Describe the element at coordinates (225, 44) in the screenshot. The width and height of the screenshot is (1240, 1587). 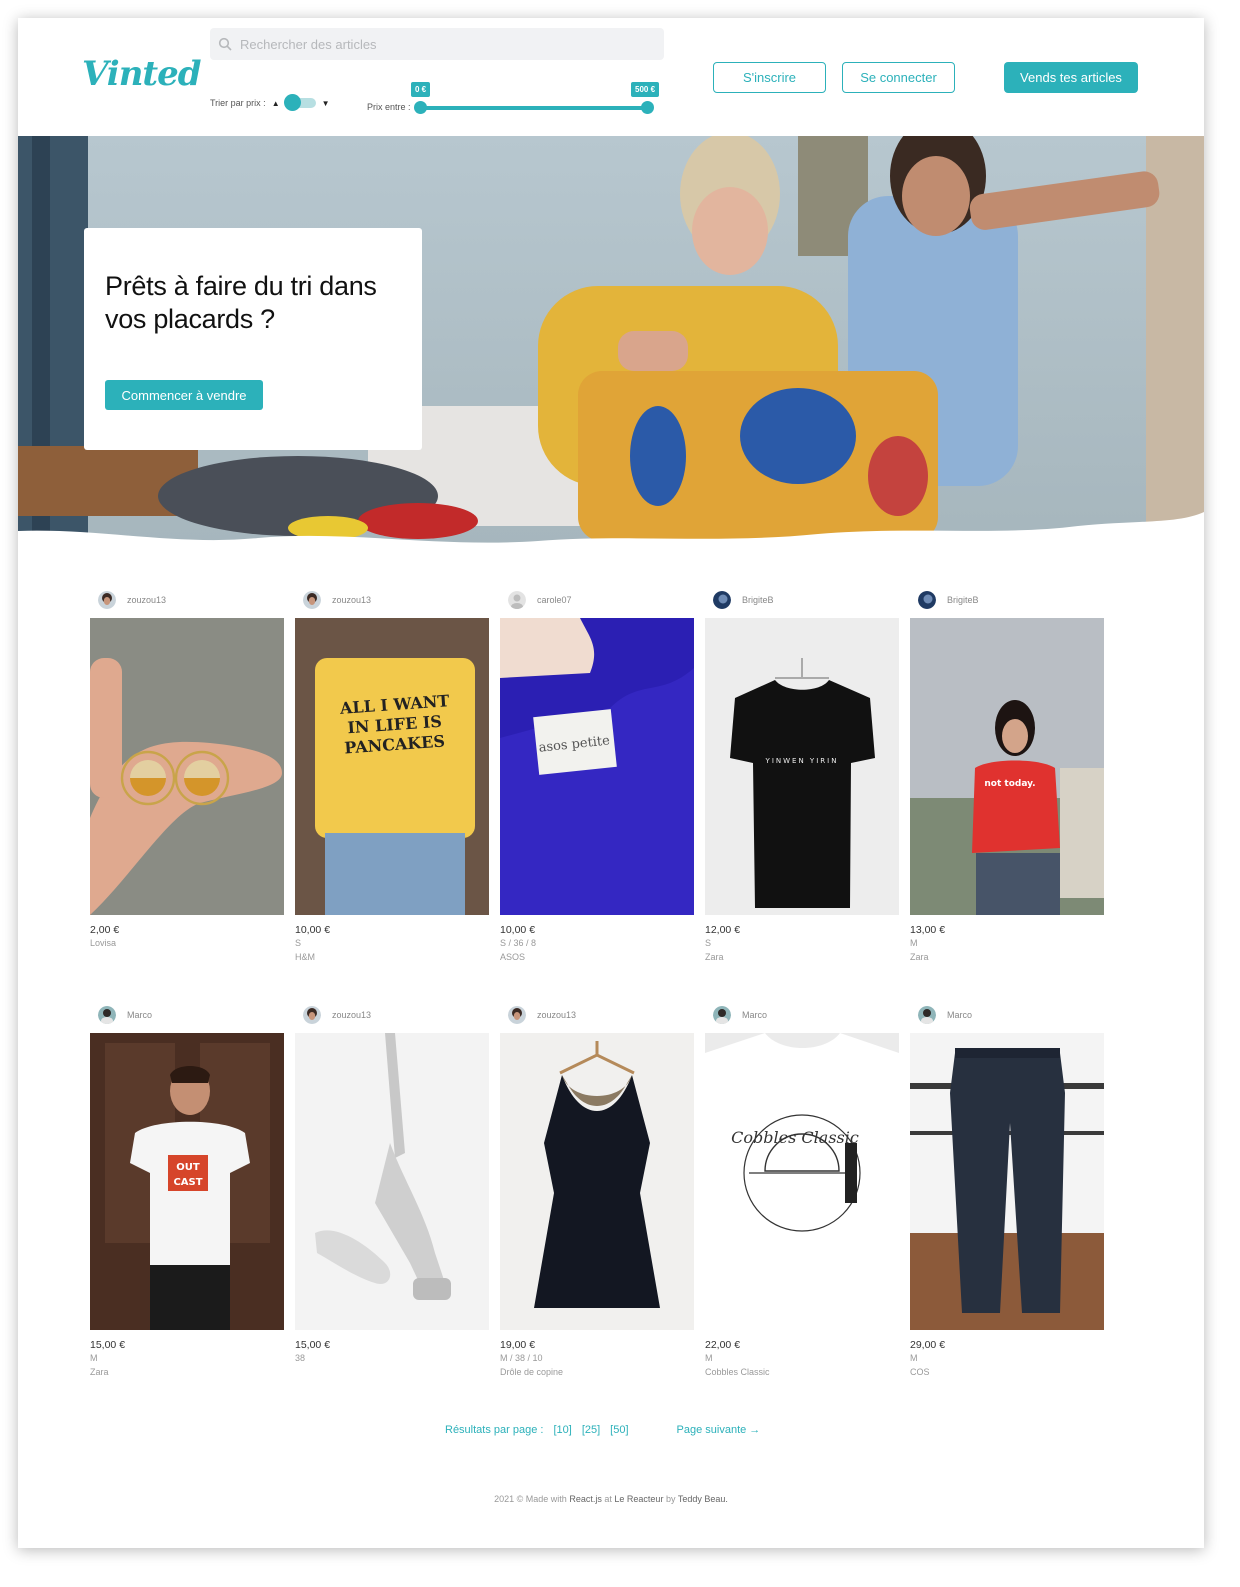
I see `search-icon` at that location.